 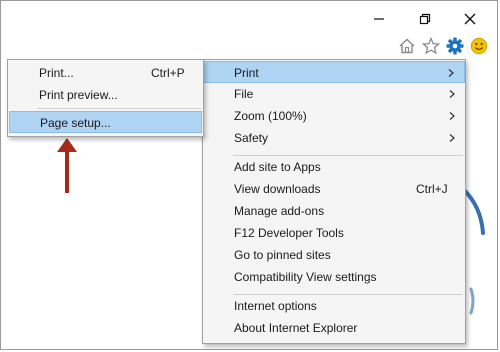 What do you see at coordinates (432, 189) in the screenshot?
I see `menu-item-shortcut: Ctrl+J` at bounding box center [432, 189].